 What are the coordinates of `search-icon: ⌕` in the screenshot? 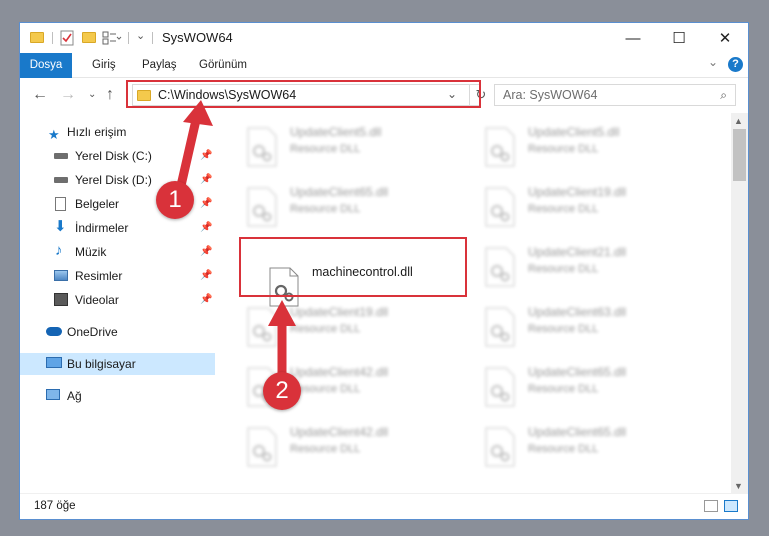 It's located at (723, 95).